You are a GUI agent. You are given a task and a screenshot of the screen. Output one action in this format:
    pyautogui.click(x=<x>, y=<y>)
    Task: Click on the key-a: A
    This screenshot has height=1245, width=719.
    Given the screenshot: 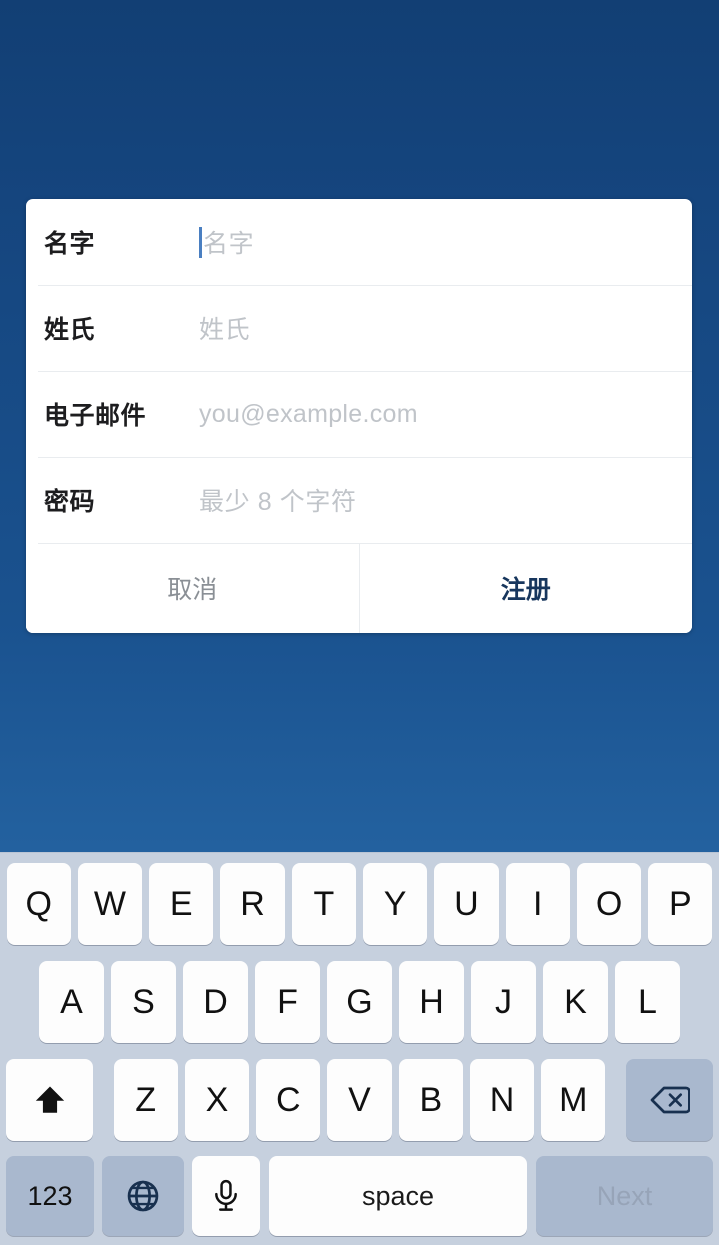 What is the action you would take?
    pyautogui.click(x=71, y=1002)
    